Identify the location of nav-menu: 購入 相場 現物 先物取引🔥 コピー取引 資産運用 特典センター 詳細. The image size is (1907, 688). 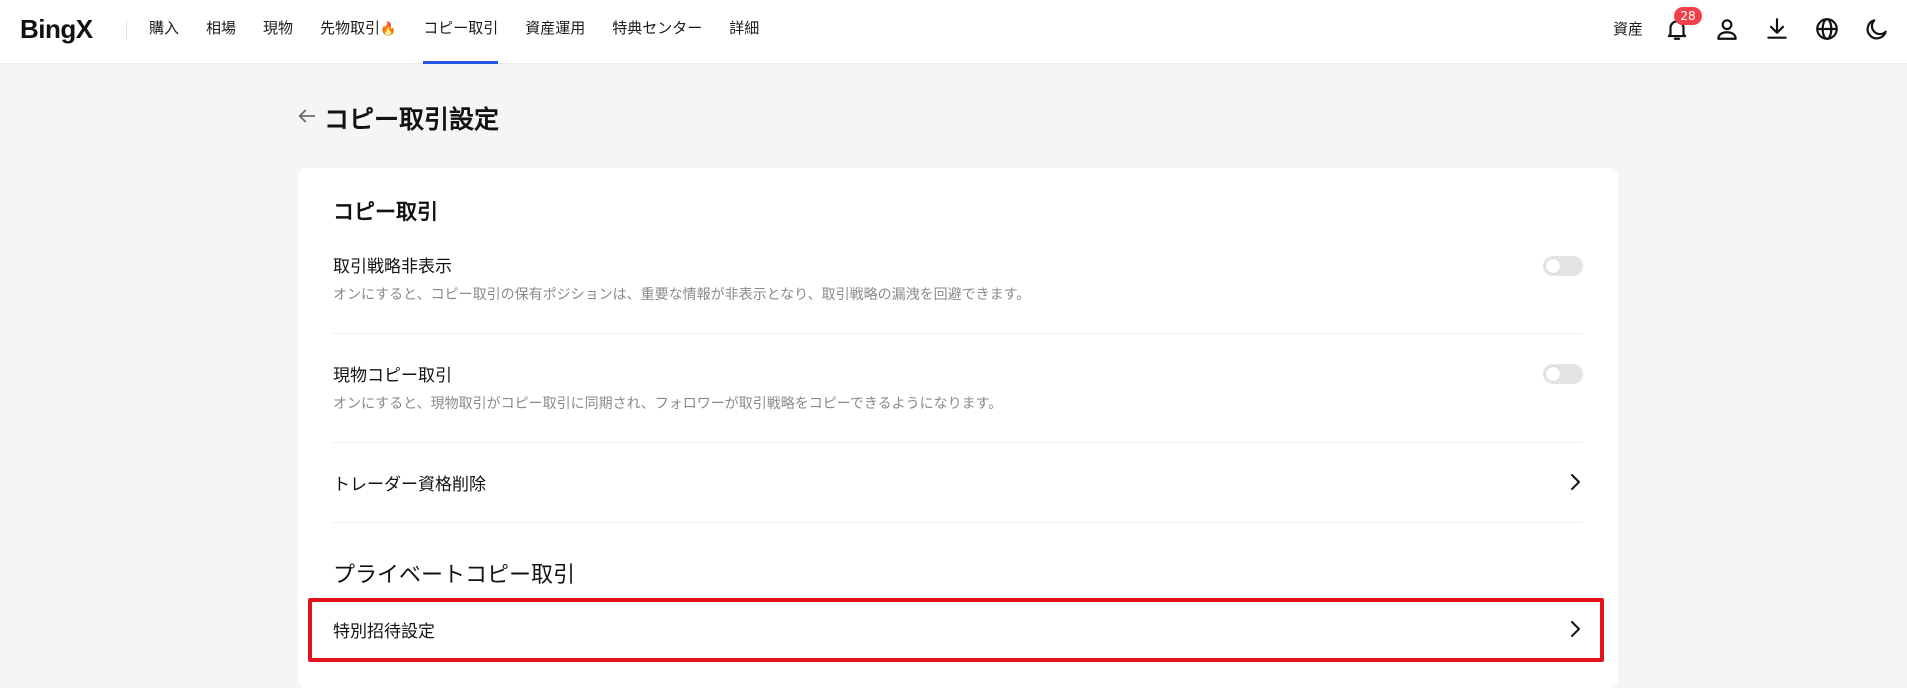
(467, 32).